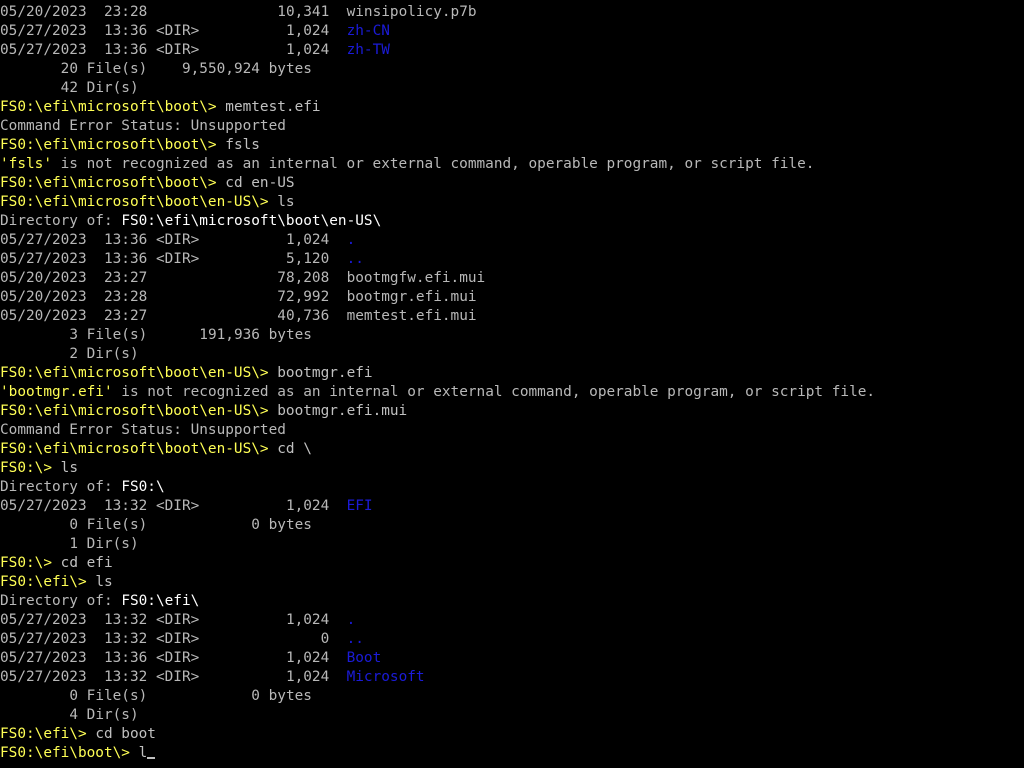 This screenshot has height=768, width=1024. I want to click on dir-entry-row: 05/20/2023 23:27 40,736 memtest.efi.mui, so click(512, 316).